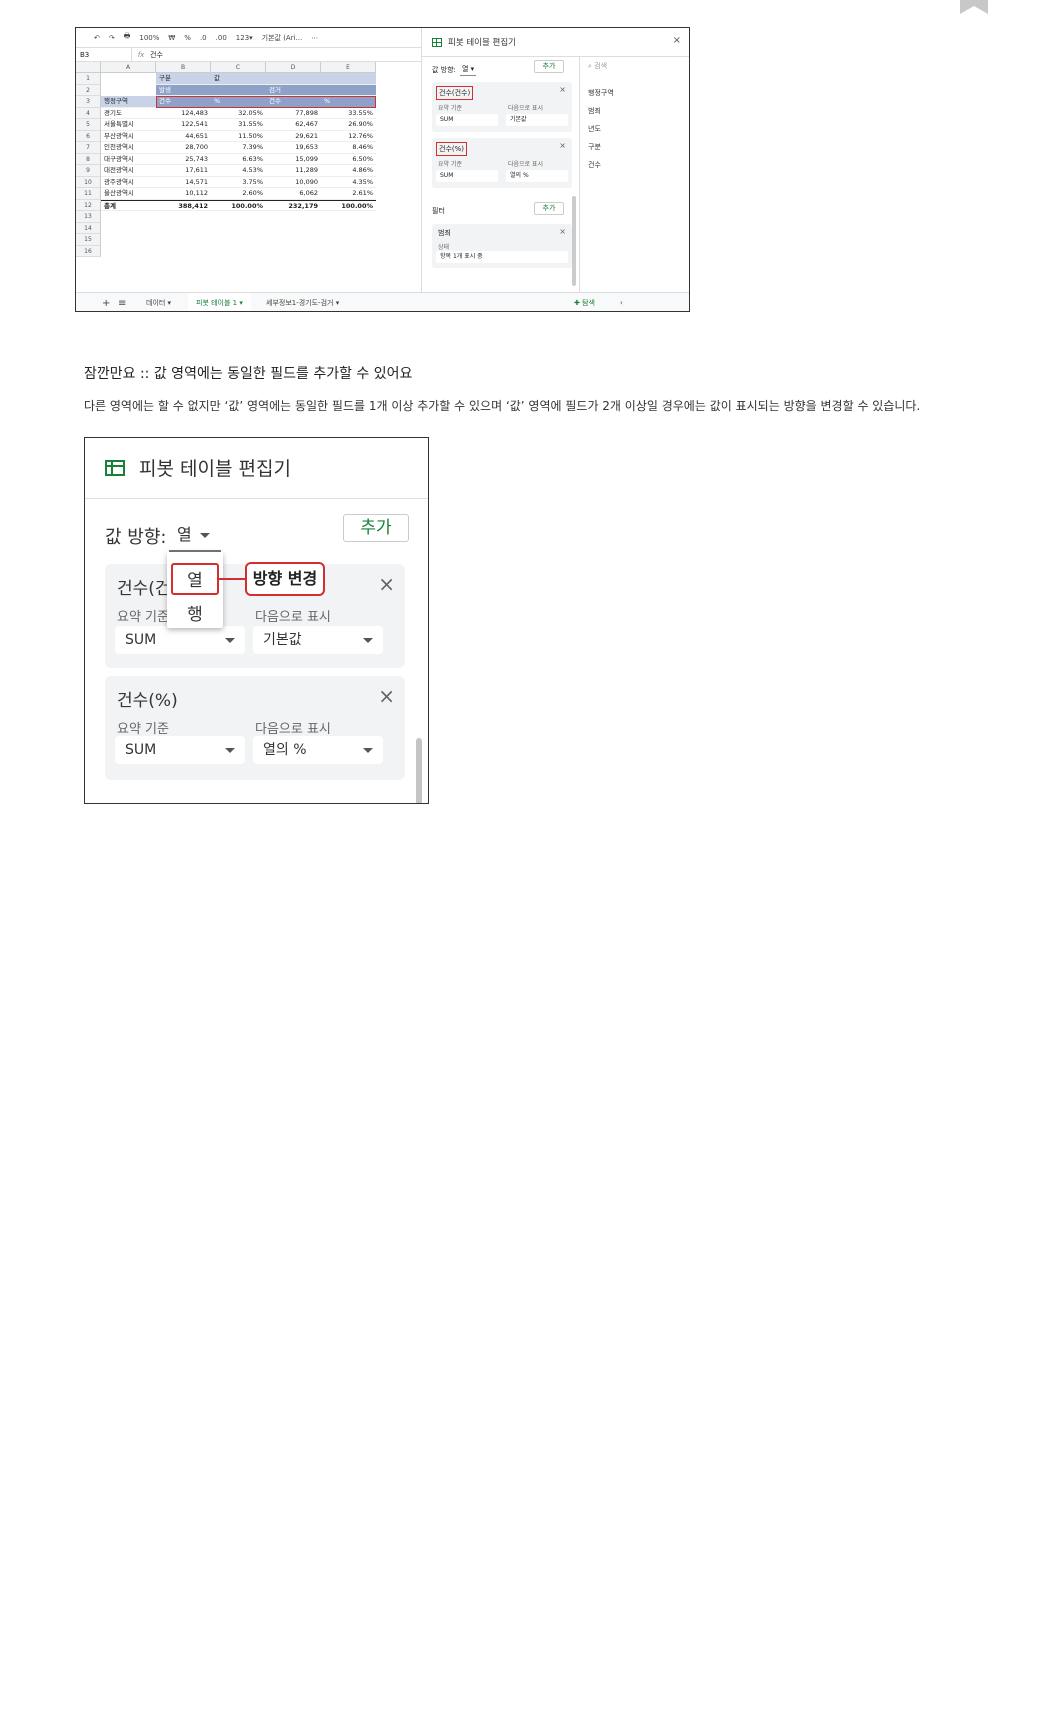 The image size is (1042, 1710). I want to click on tab-detail: 세부정보1-경기도-검거 ▾, so click(302, 302).